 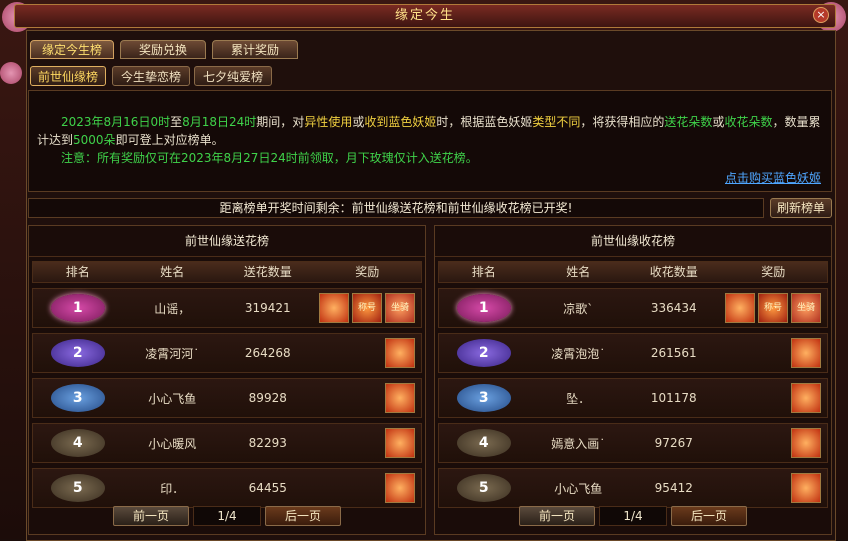 What do you see at coordinates (633, 398) in the screenshot?
I see `table-row: 3 坠． 101178` at bounding box center [633, 398].